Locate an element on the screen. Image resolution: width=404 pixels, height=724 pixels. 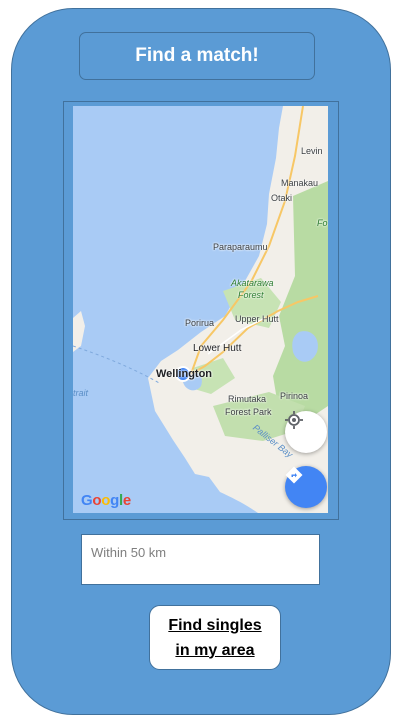
directions-icon is located at coordinates (294, 475).